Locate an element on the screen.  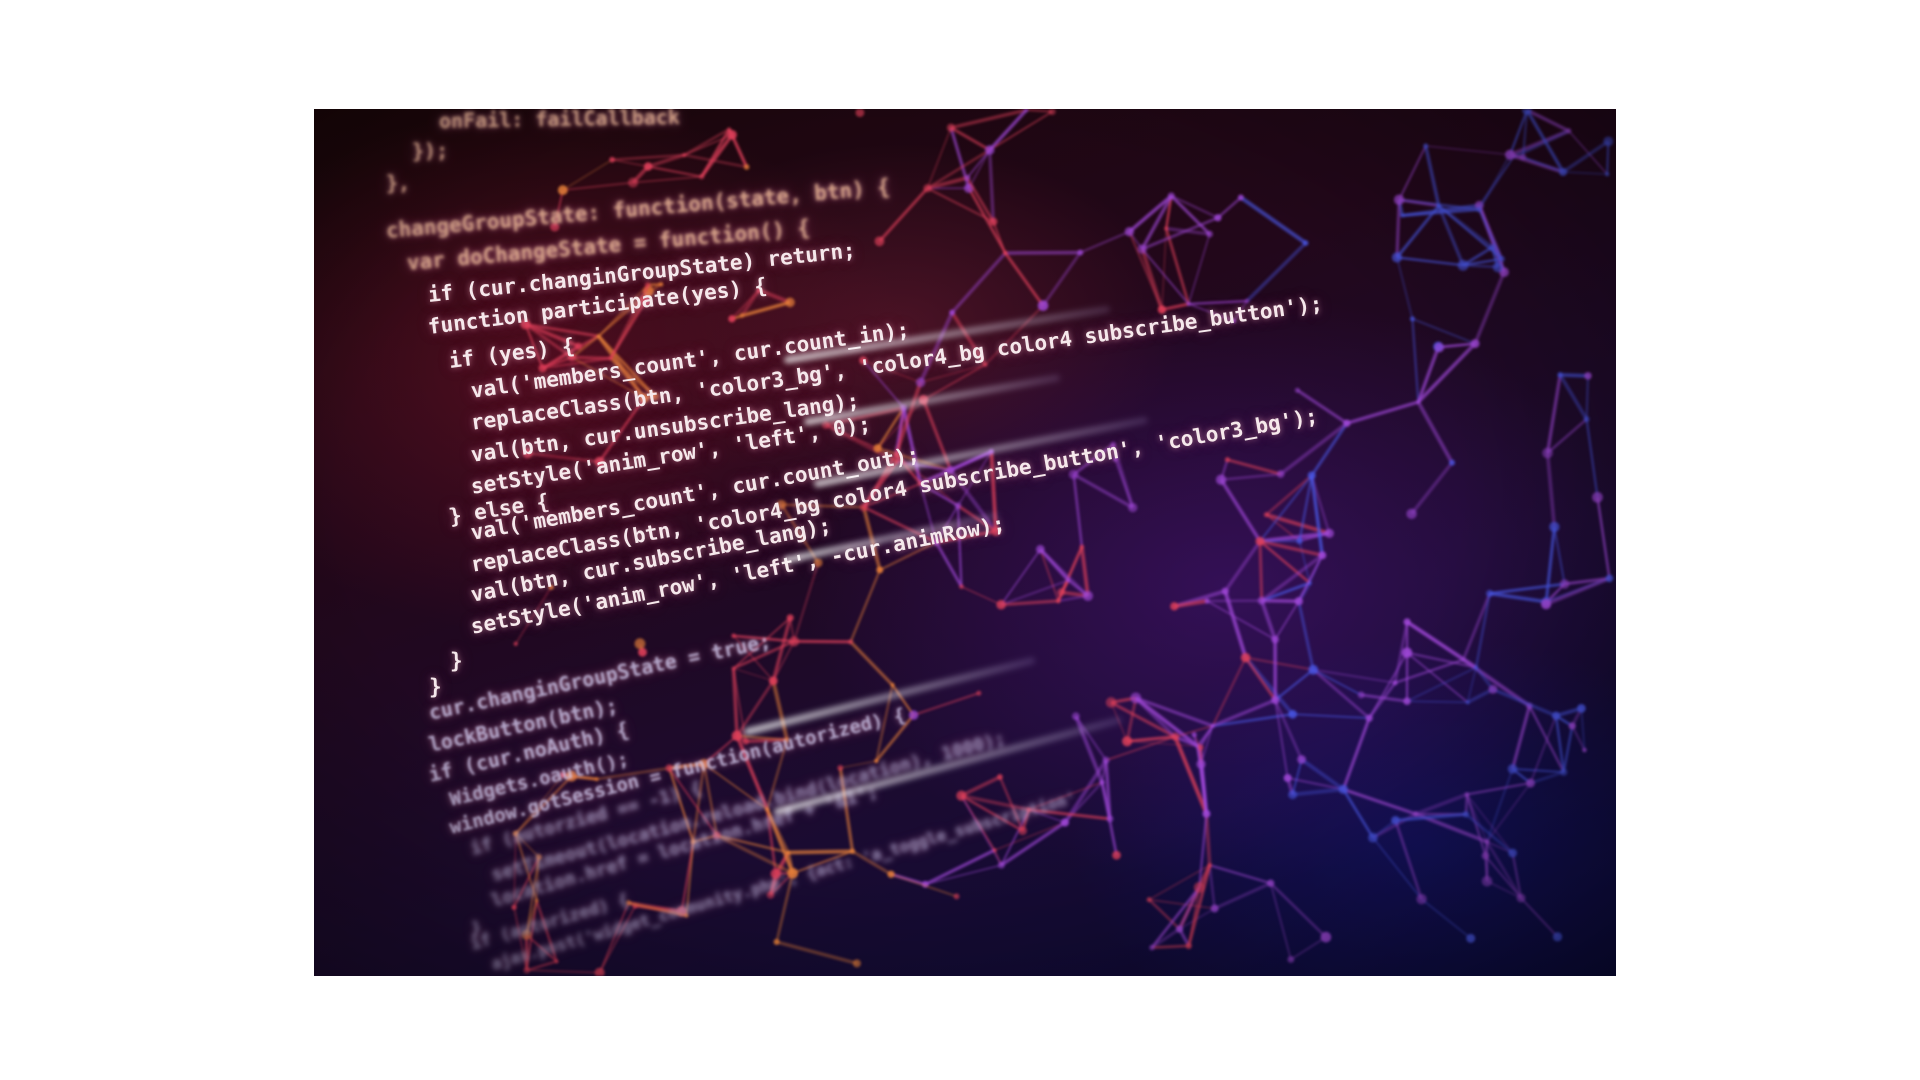
code-line: }, is located at coordinates (398, 182).